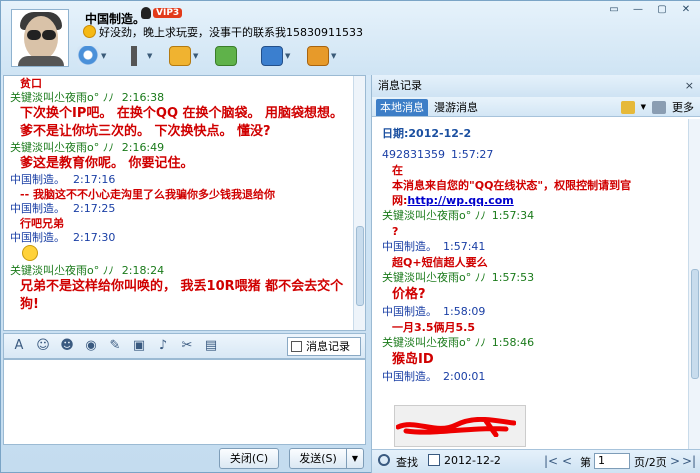 The height and width of the screenshot is (473, 700). What do you see at coordinates (196, 56) in the screenshot?
I see `chevron-down-icon: ▼` at bounding box center [196, 56].